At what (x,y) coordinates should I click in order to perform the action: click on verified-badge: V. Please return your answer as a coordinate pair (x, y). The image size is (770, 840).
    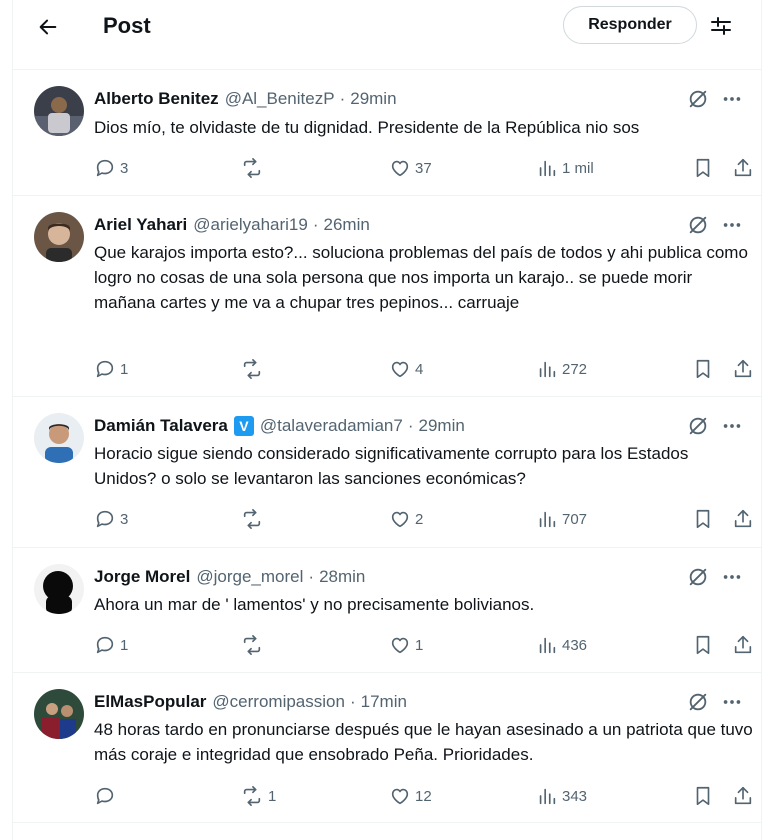
    Looking at the image, I should click on (243, 426).